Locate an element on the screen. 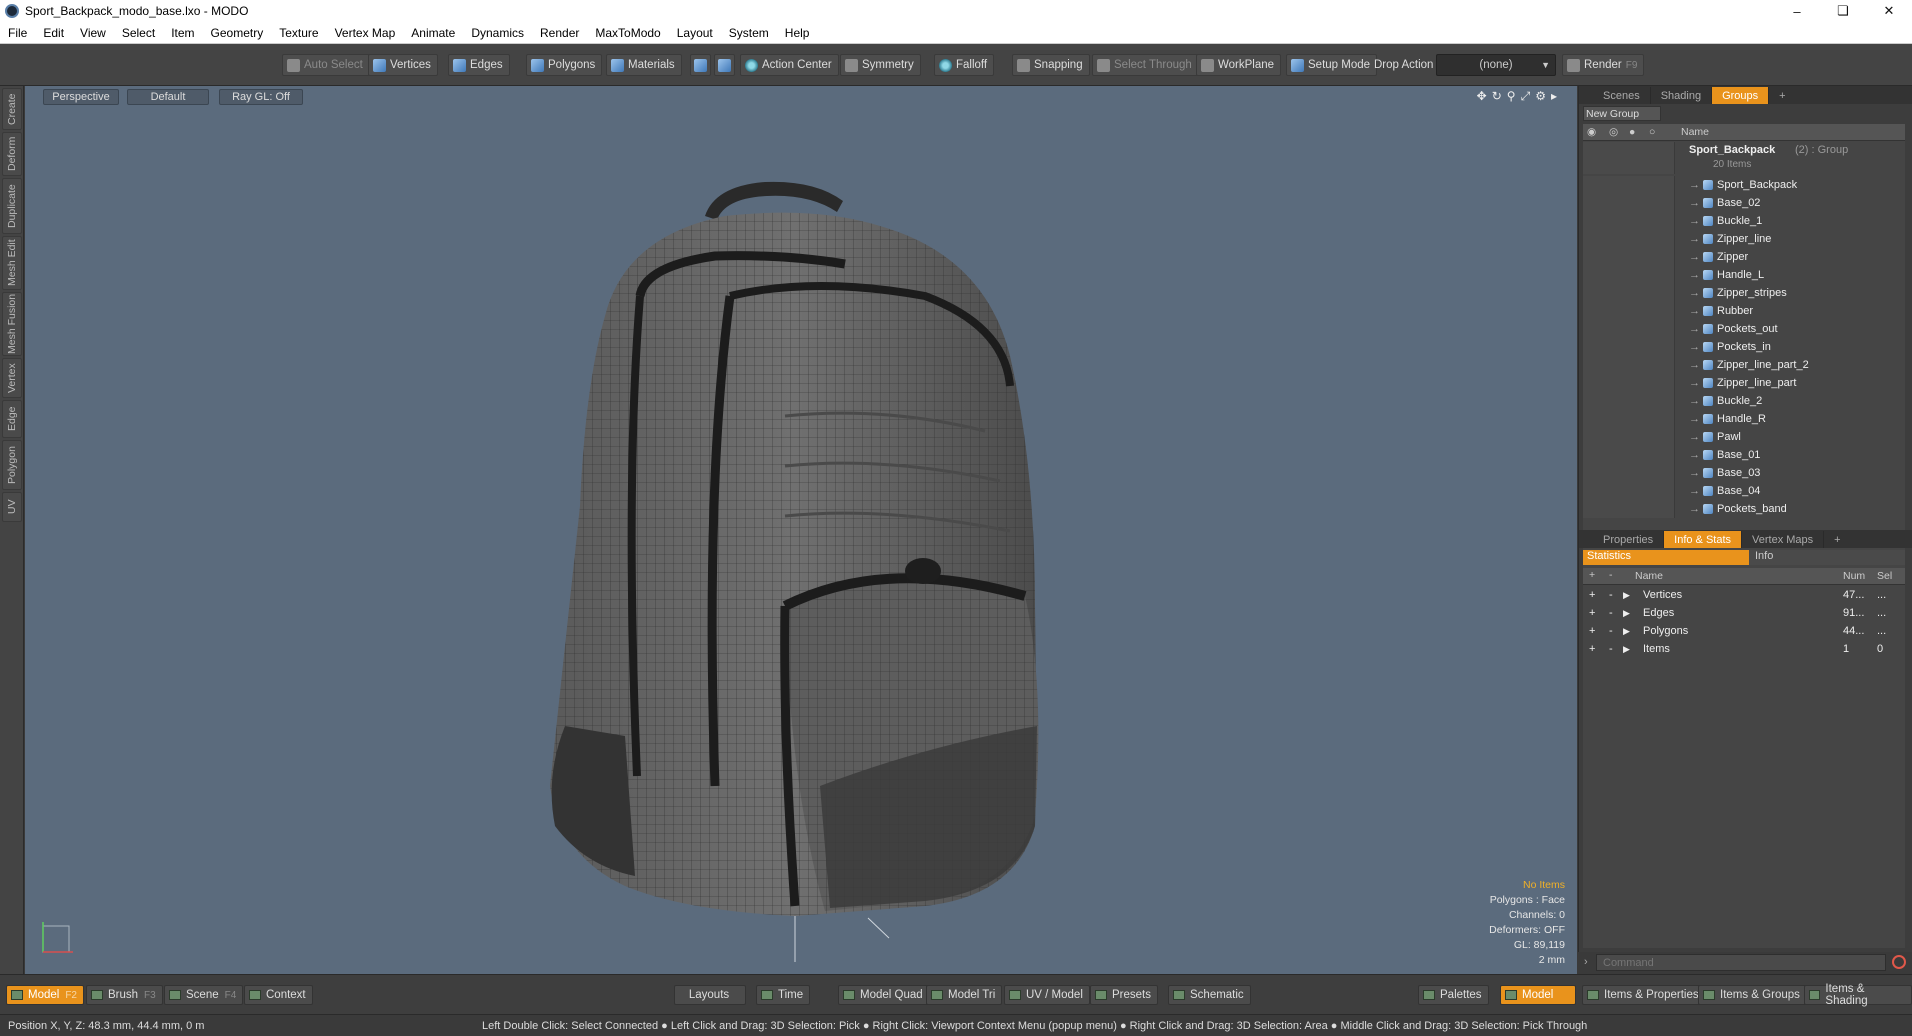 This screenshot has width=1912, height=1036. auto-select-button: Auto Select is located at coordinates (326, 65).